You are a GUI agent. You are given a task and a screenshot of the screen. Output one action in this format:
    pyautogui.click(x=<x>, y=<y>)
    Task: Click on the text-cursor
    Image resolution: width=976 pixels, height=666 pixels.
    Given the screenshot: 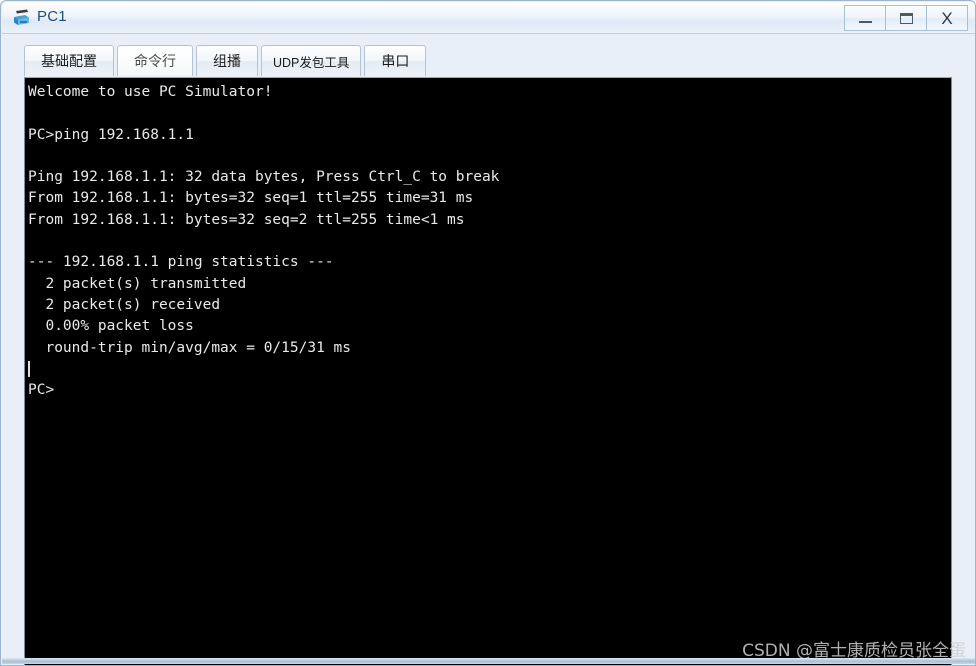 What is the action you would take?
    pyautogui.click(x=29, y=369)
    